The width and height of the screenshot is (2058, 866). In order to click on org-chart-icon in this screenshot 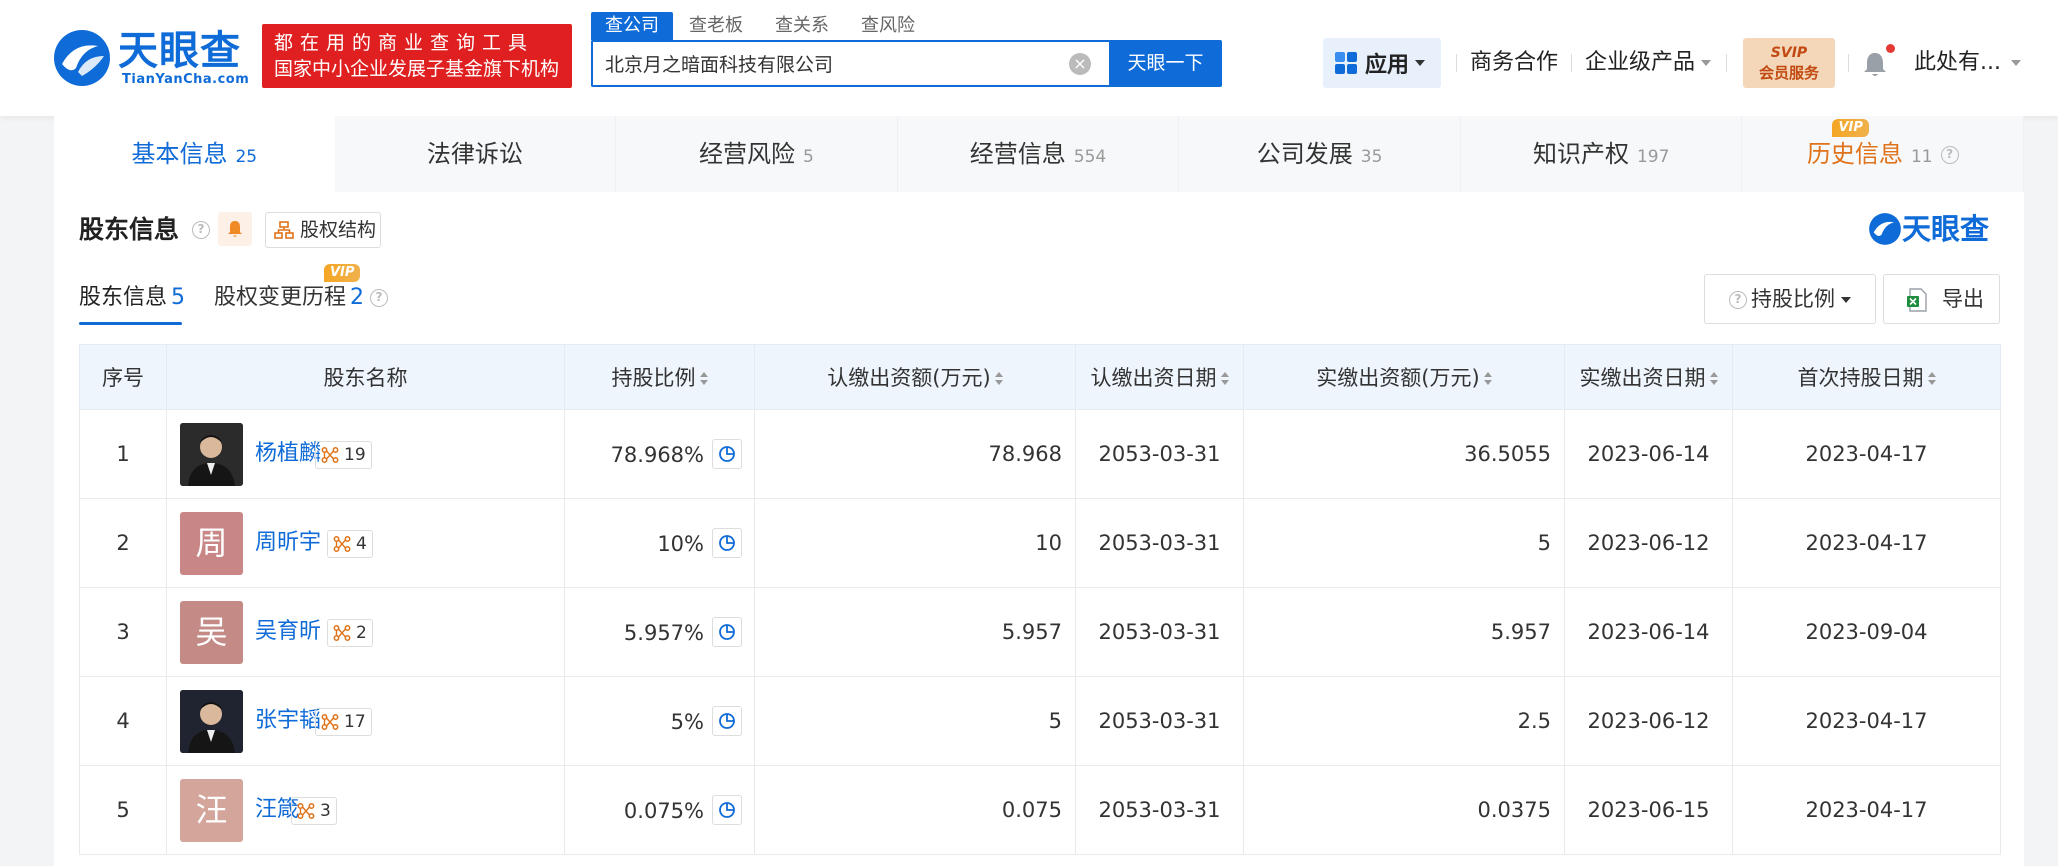, I will do `click(284, 230)`.